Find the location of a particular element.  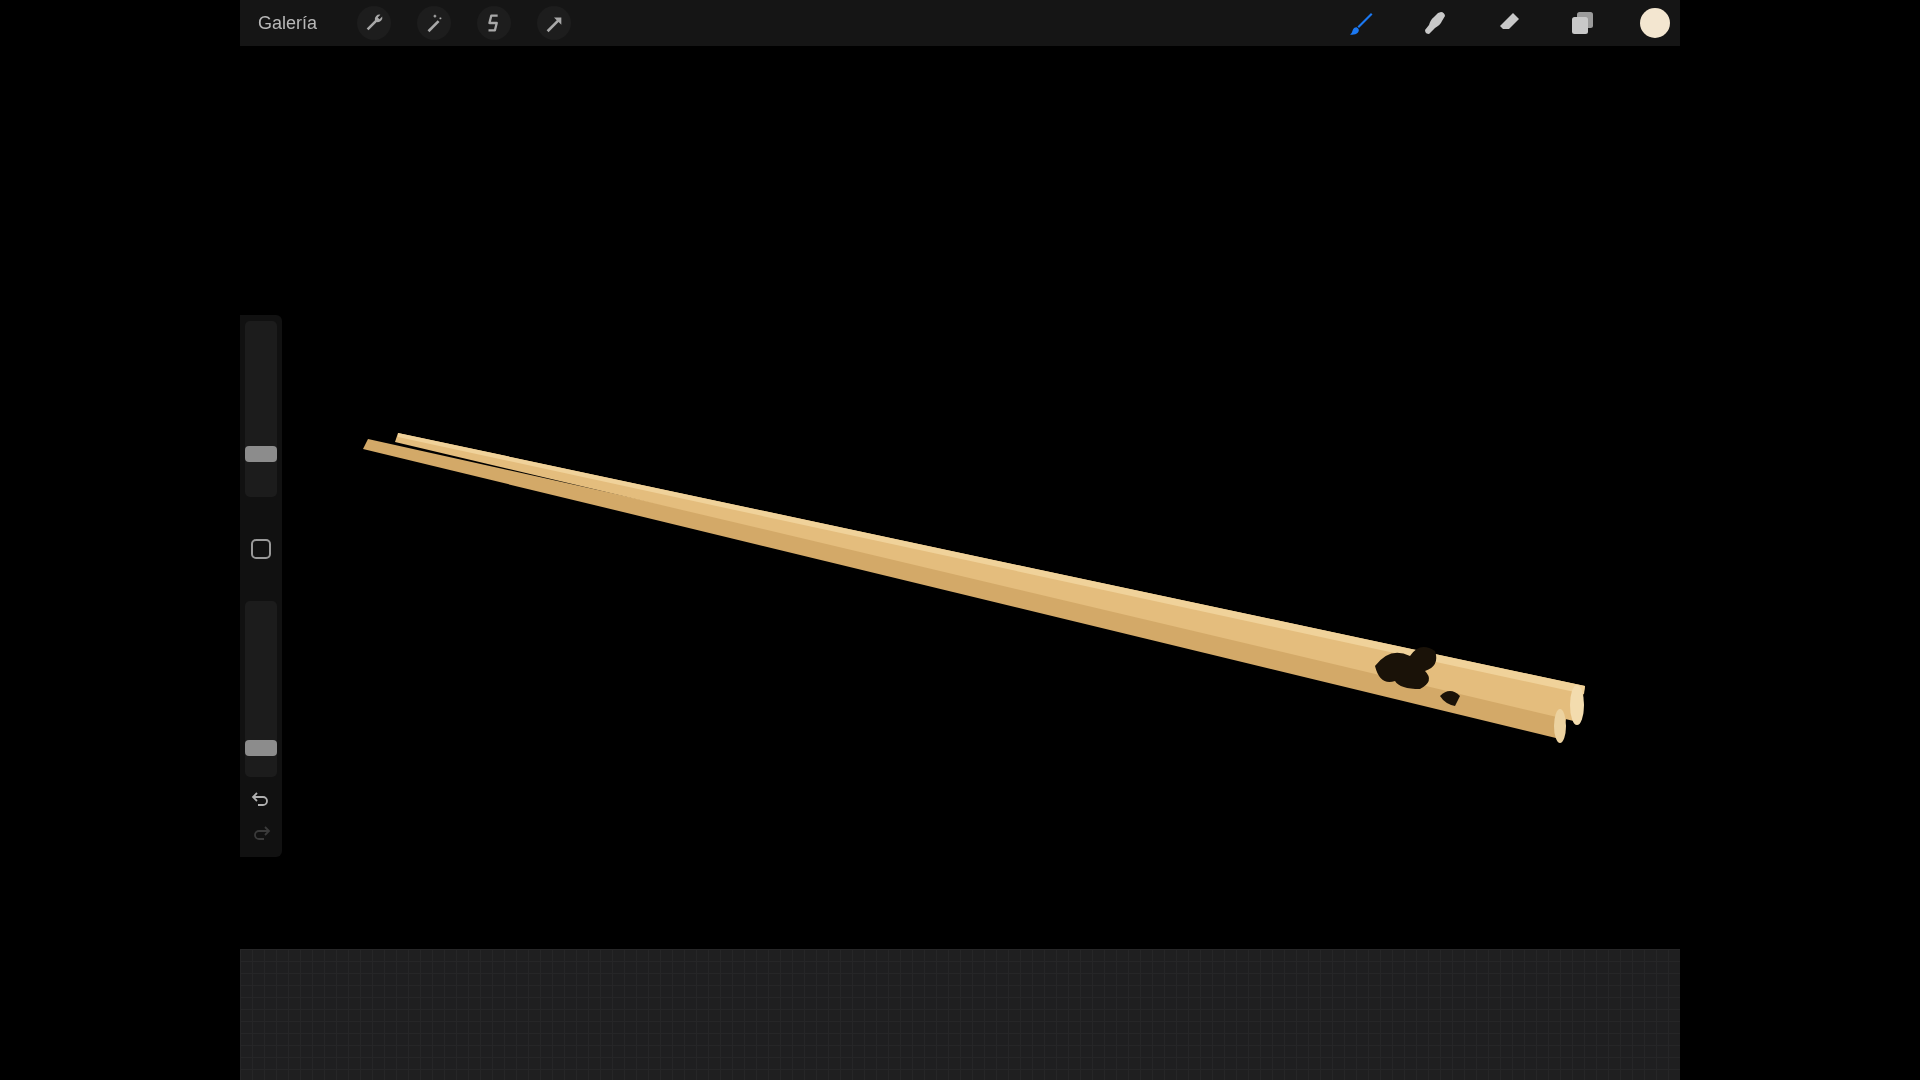

wrench-icon is located at coordinates (374, 23).